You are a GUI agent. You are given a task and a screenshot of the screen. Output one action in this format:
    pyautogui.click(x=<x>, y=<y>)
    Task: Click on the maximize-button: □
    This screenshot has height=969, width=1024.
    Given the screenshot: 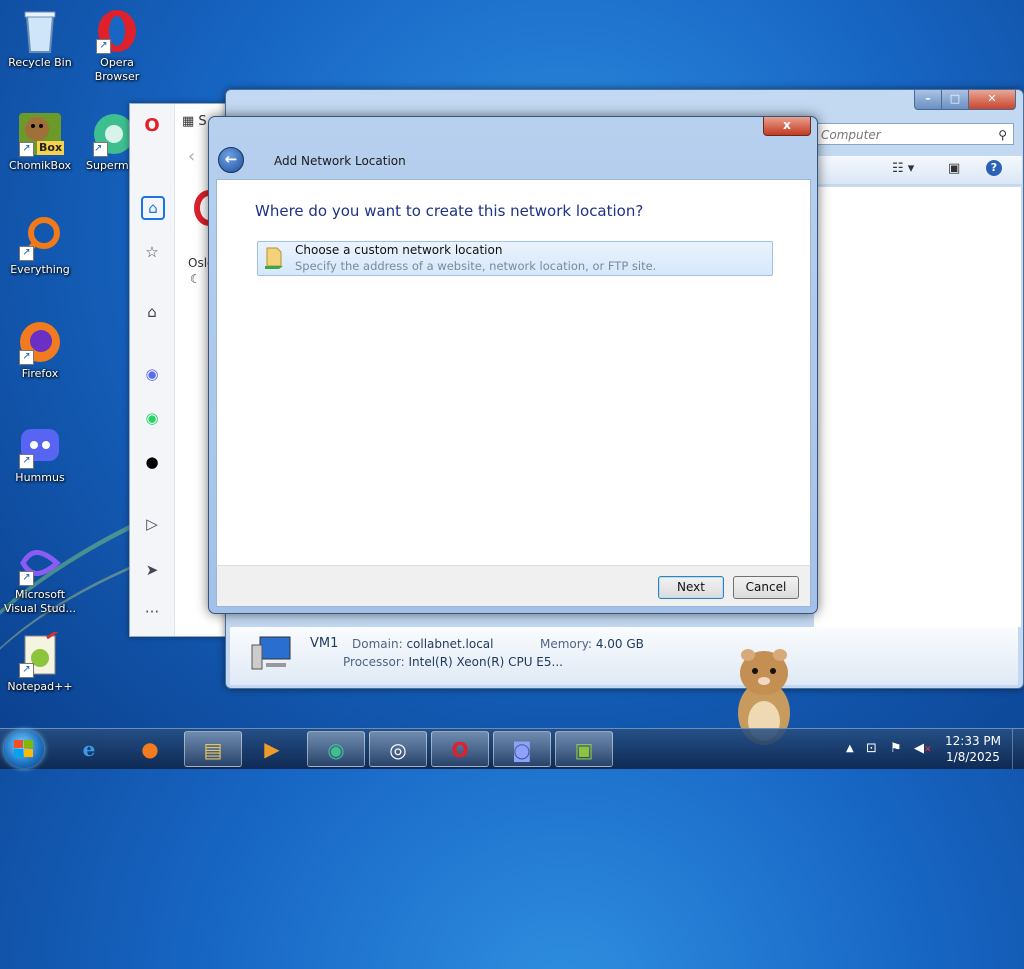 What is the action you would take?
    pyautogui.click(x=955, y=100)
    